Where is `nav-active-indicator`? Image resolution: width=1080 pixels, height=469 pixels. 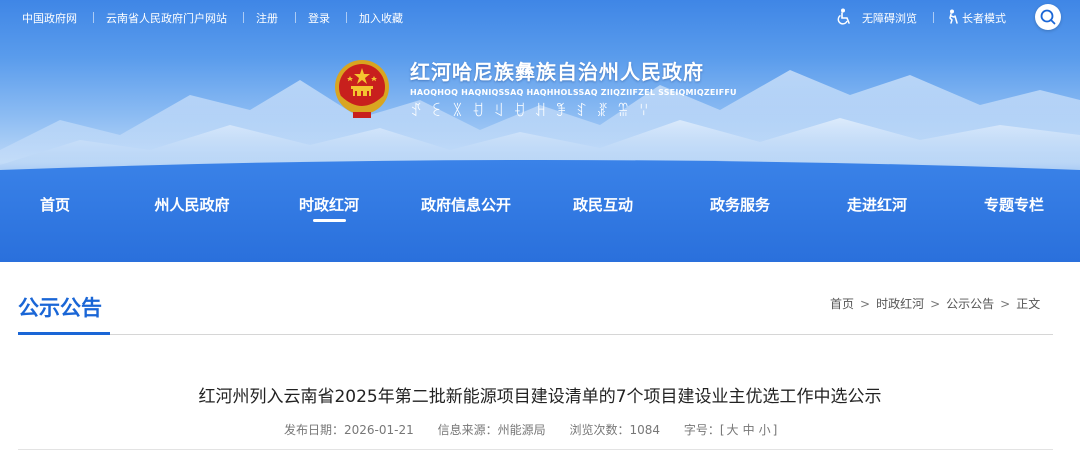
nav-active-indicator is located at coordinates (329, 220).